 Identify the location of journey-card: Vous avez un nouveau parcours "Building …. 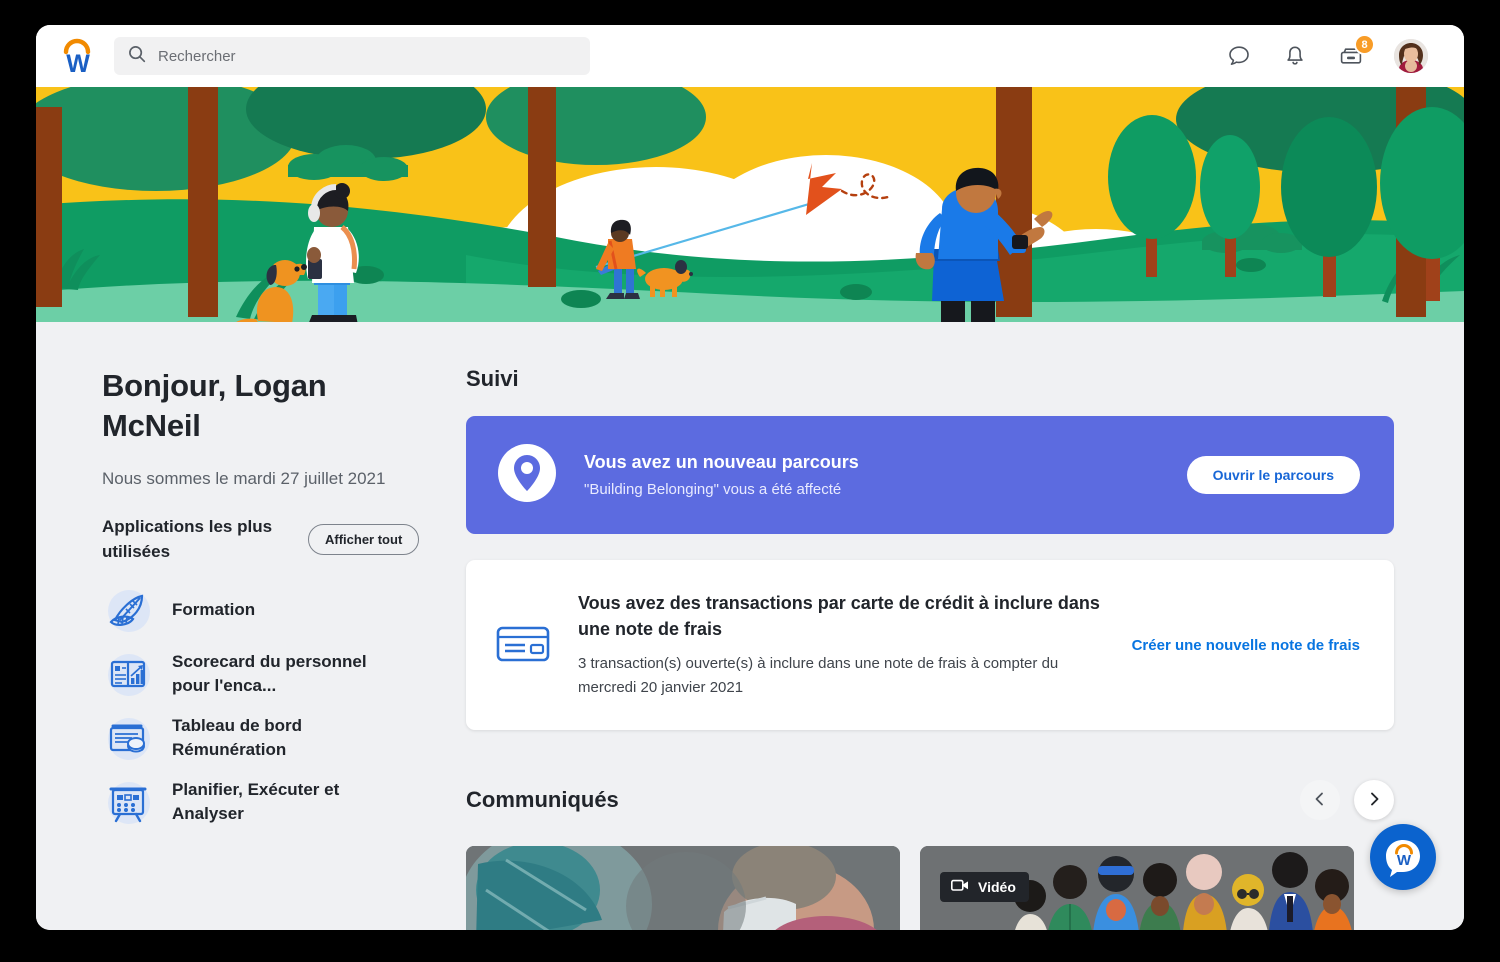
(930, 475).